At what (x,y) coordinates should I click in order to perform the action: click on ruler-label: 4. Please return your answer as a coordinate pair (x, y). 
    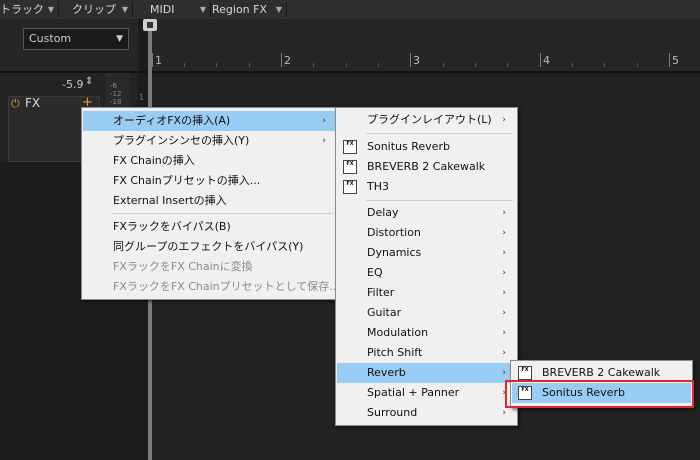
    Looking at the image, I should click on (546, 60).